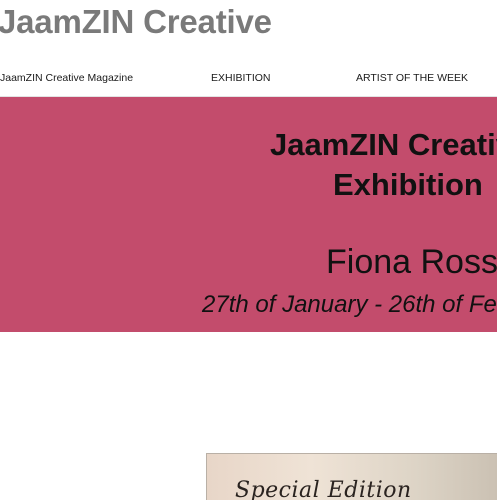  What do you see at coordinates (412, 78) in the screenshot?
I see `nav-item-artist-of-the-week: ARTIST OF THE WEEK` at bounding box center [412, 78].